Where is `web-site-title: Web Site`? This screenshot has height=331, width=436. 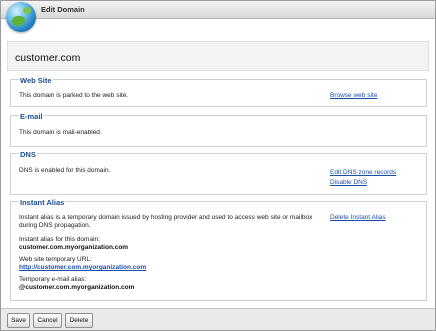 web-site-title: Web Site is located at coordinates (36, 80).